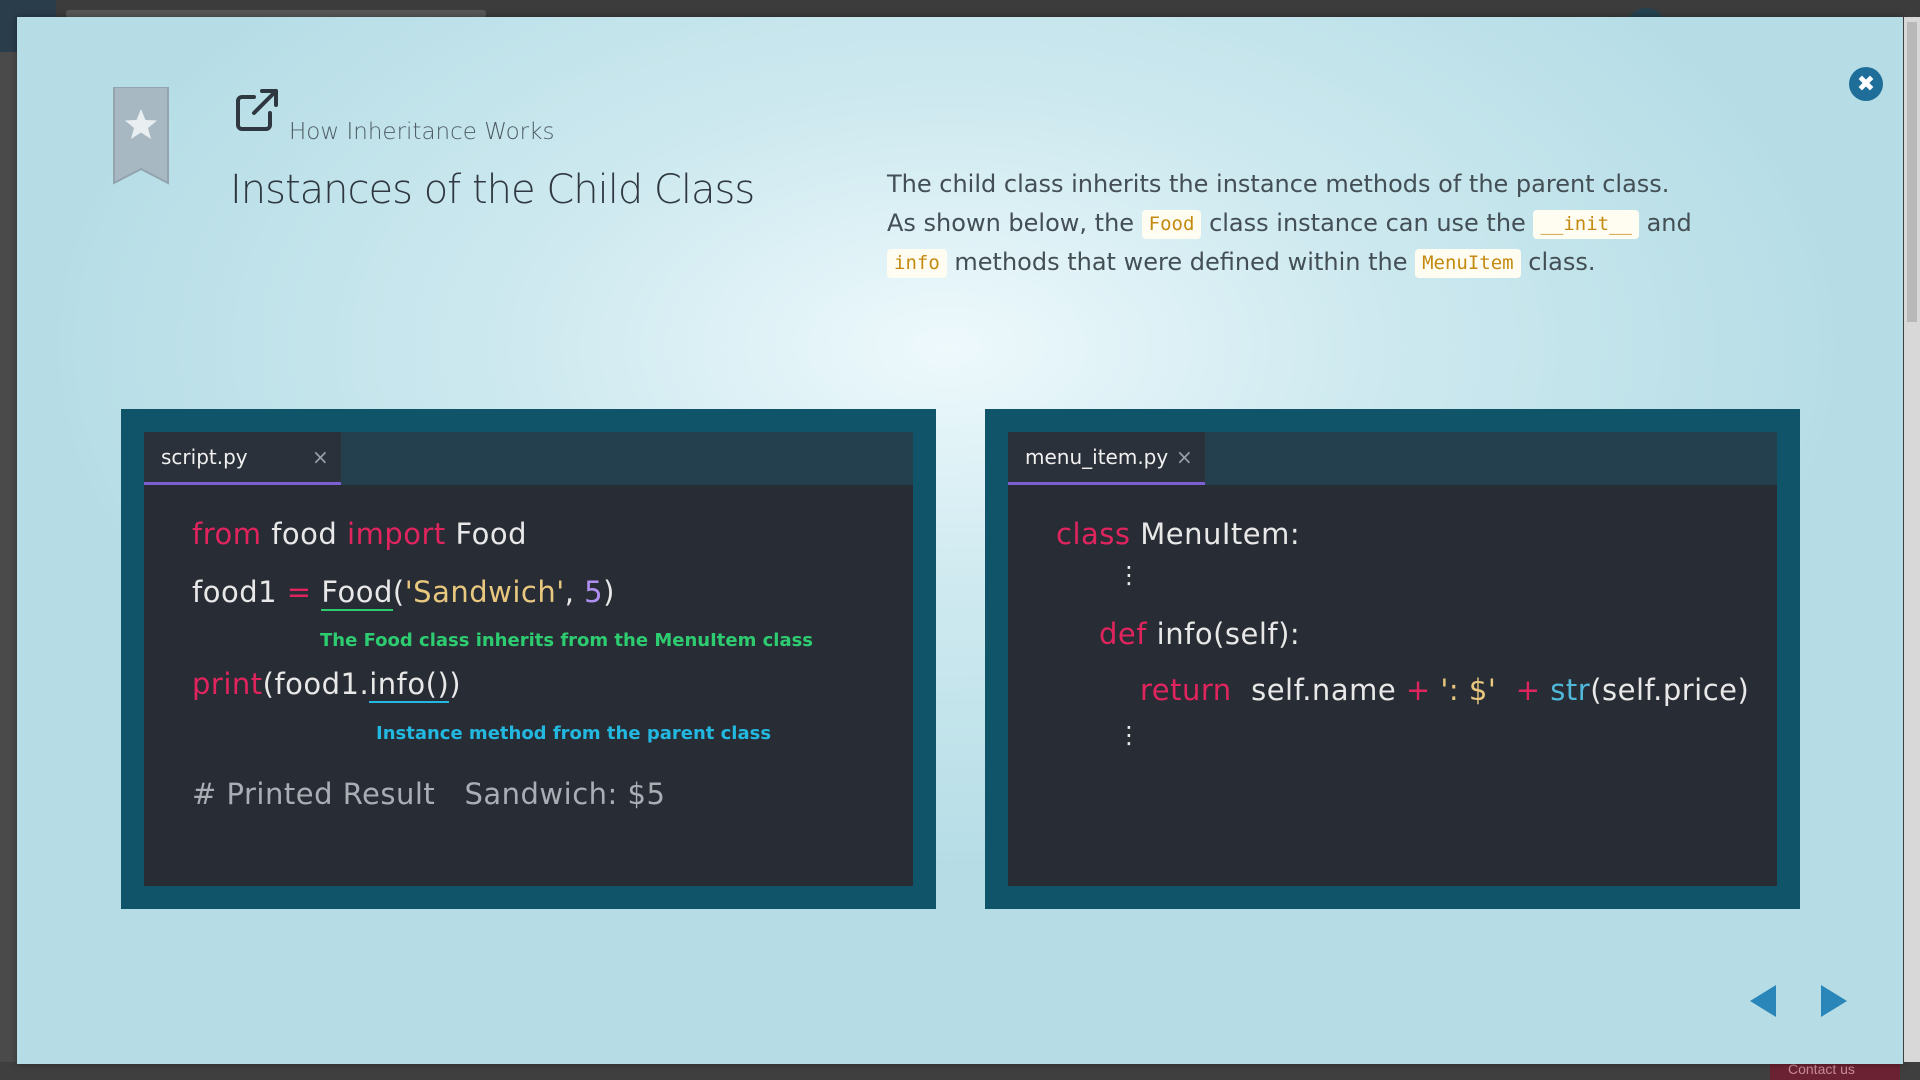 This screenshot has height=1080, width=1920. Describe the element at coordinates (204, 457) in the screenshot. I see `tab-label: script.py` at that location.